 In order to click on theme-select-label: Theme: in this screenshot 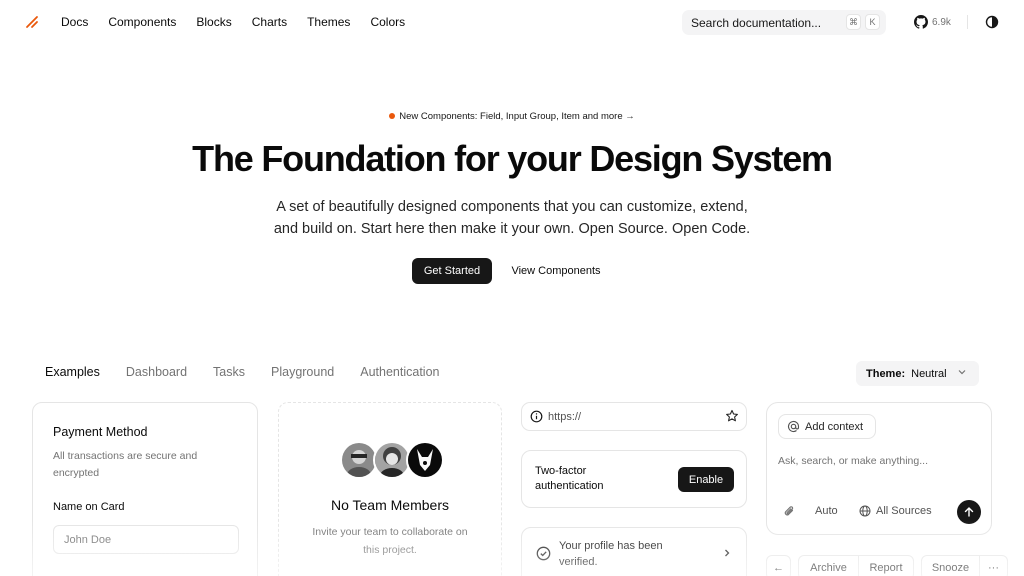, I will do `click(886, 373)`.